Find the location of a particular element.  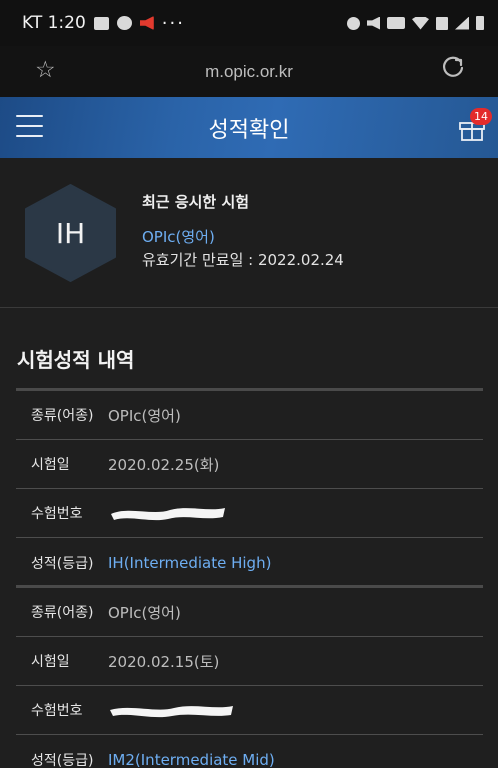

section-title: 시험성적 내역 is located at coordinates (76, 360).